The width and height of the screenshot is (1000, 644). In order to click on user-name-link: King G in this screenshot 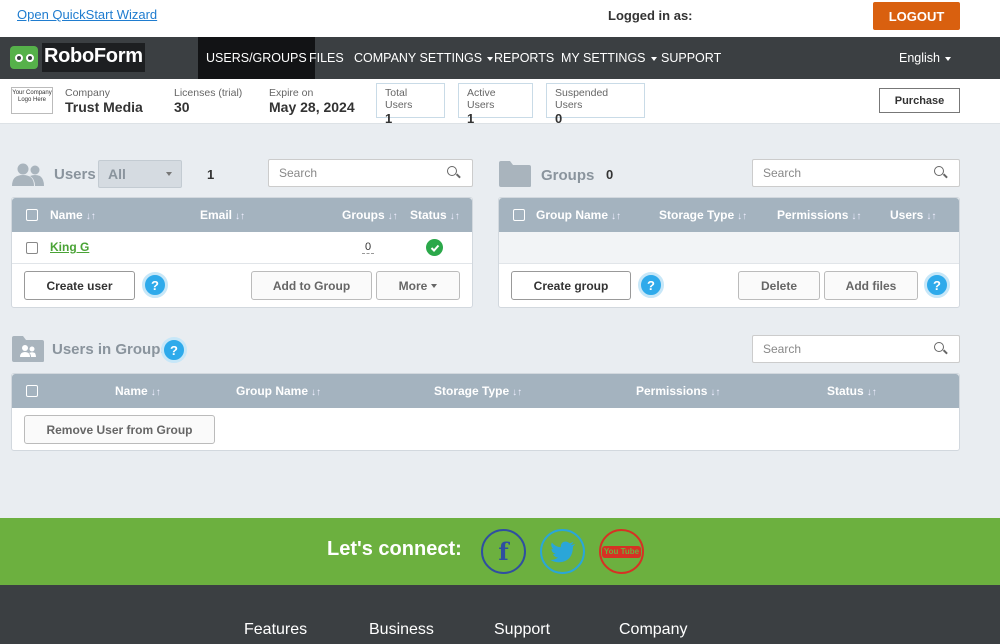, I will do `click(69, 247)`.